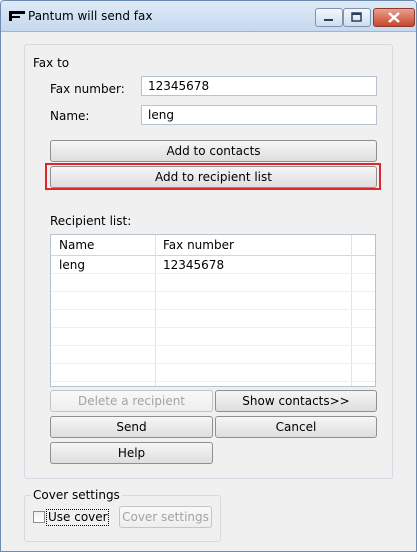  I want to click on cover-settings-button: Cover settings, so click(165, 517).